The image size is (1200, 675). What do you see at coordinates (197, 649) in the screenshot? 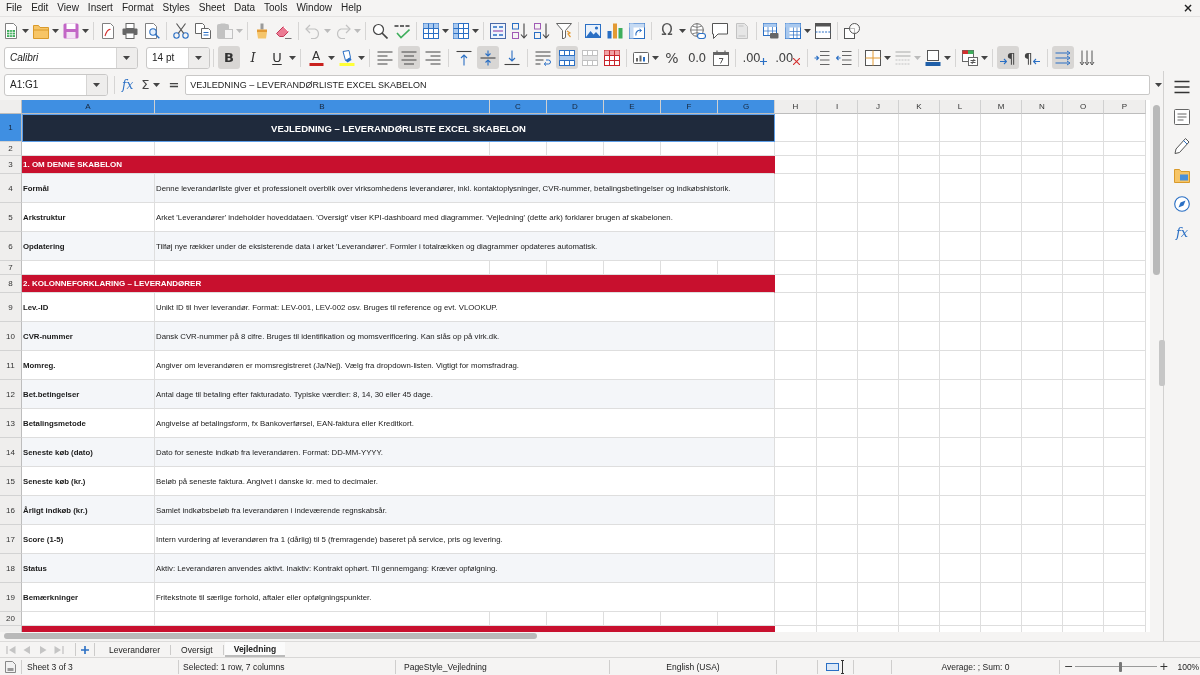
I see `sheet-tab: Oversigt` at bounding box center [197, 649].